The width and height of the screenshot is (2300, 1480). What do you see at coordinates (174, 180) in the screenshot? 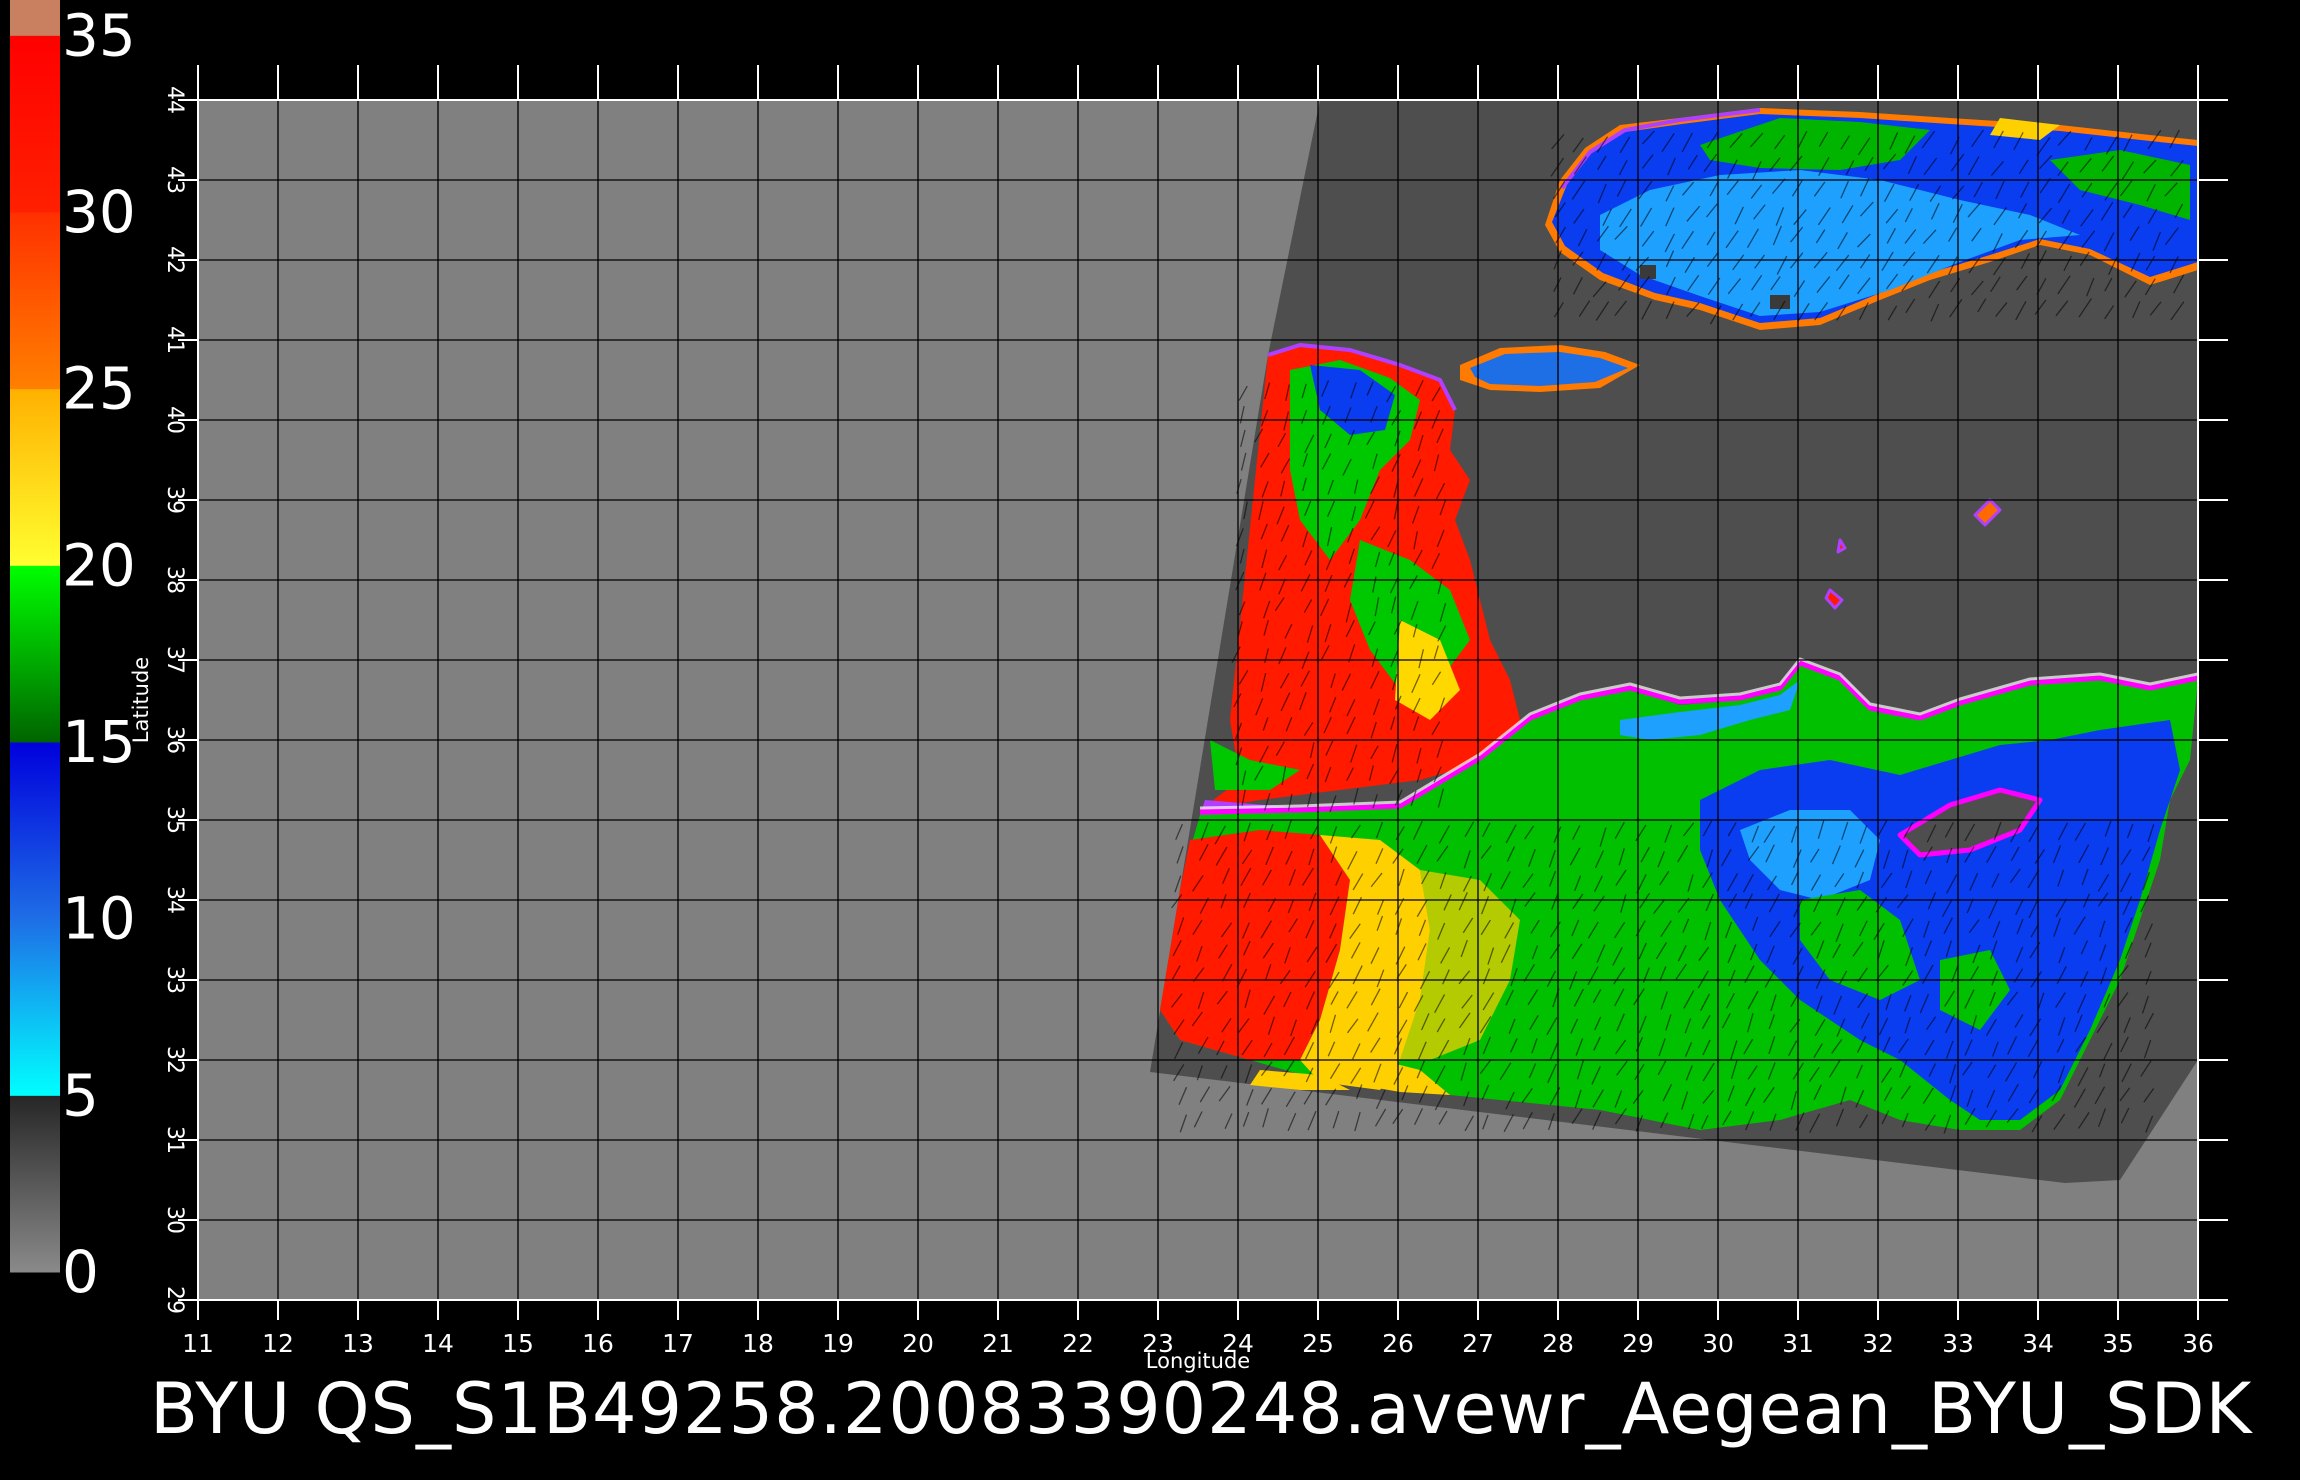
I see `lat-tick-label: 43` at bounding box center [174, 180].